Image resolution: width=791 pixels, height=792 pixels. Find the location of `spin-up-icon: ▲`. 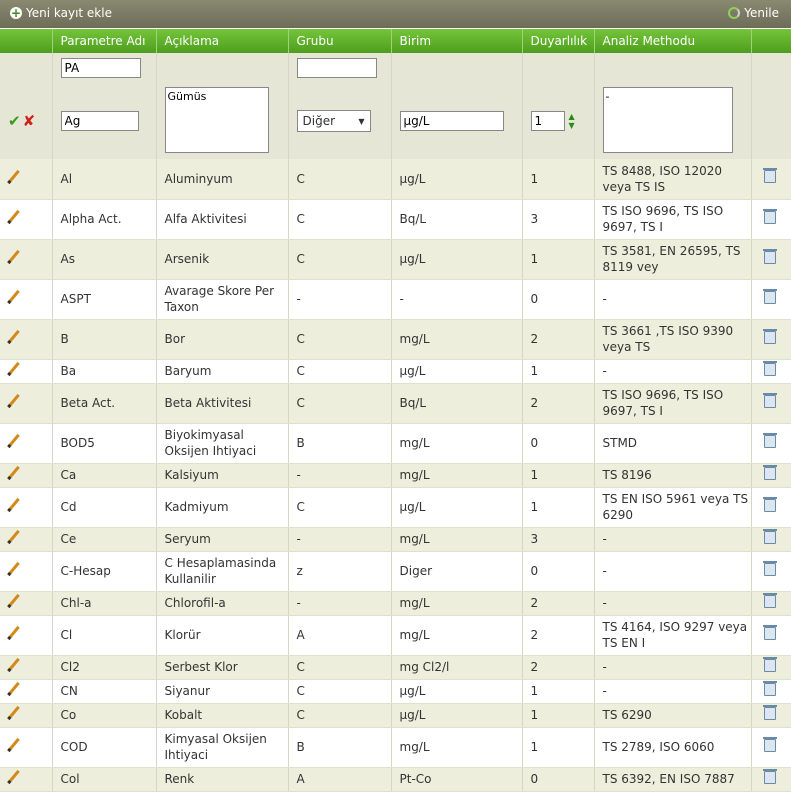

spin-up-icon: ▲ is located at coordinates (572, 116).